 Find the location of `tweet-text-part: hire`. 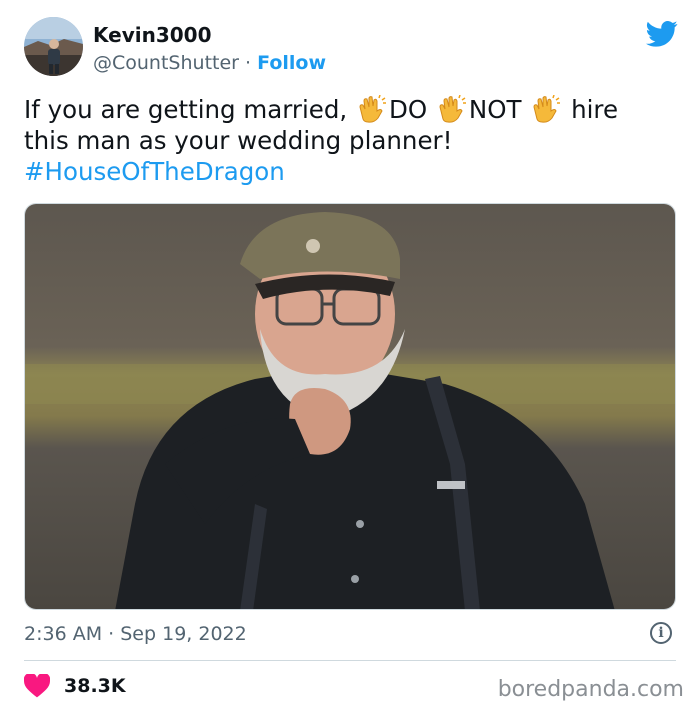

tweet-text-part: hire is located at coordinates (591, 109).